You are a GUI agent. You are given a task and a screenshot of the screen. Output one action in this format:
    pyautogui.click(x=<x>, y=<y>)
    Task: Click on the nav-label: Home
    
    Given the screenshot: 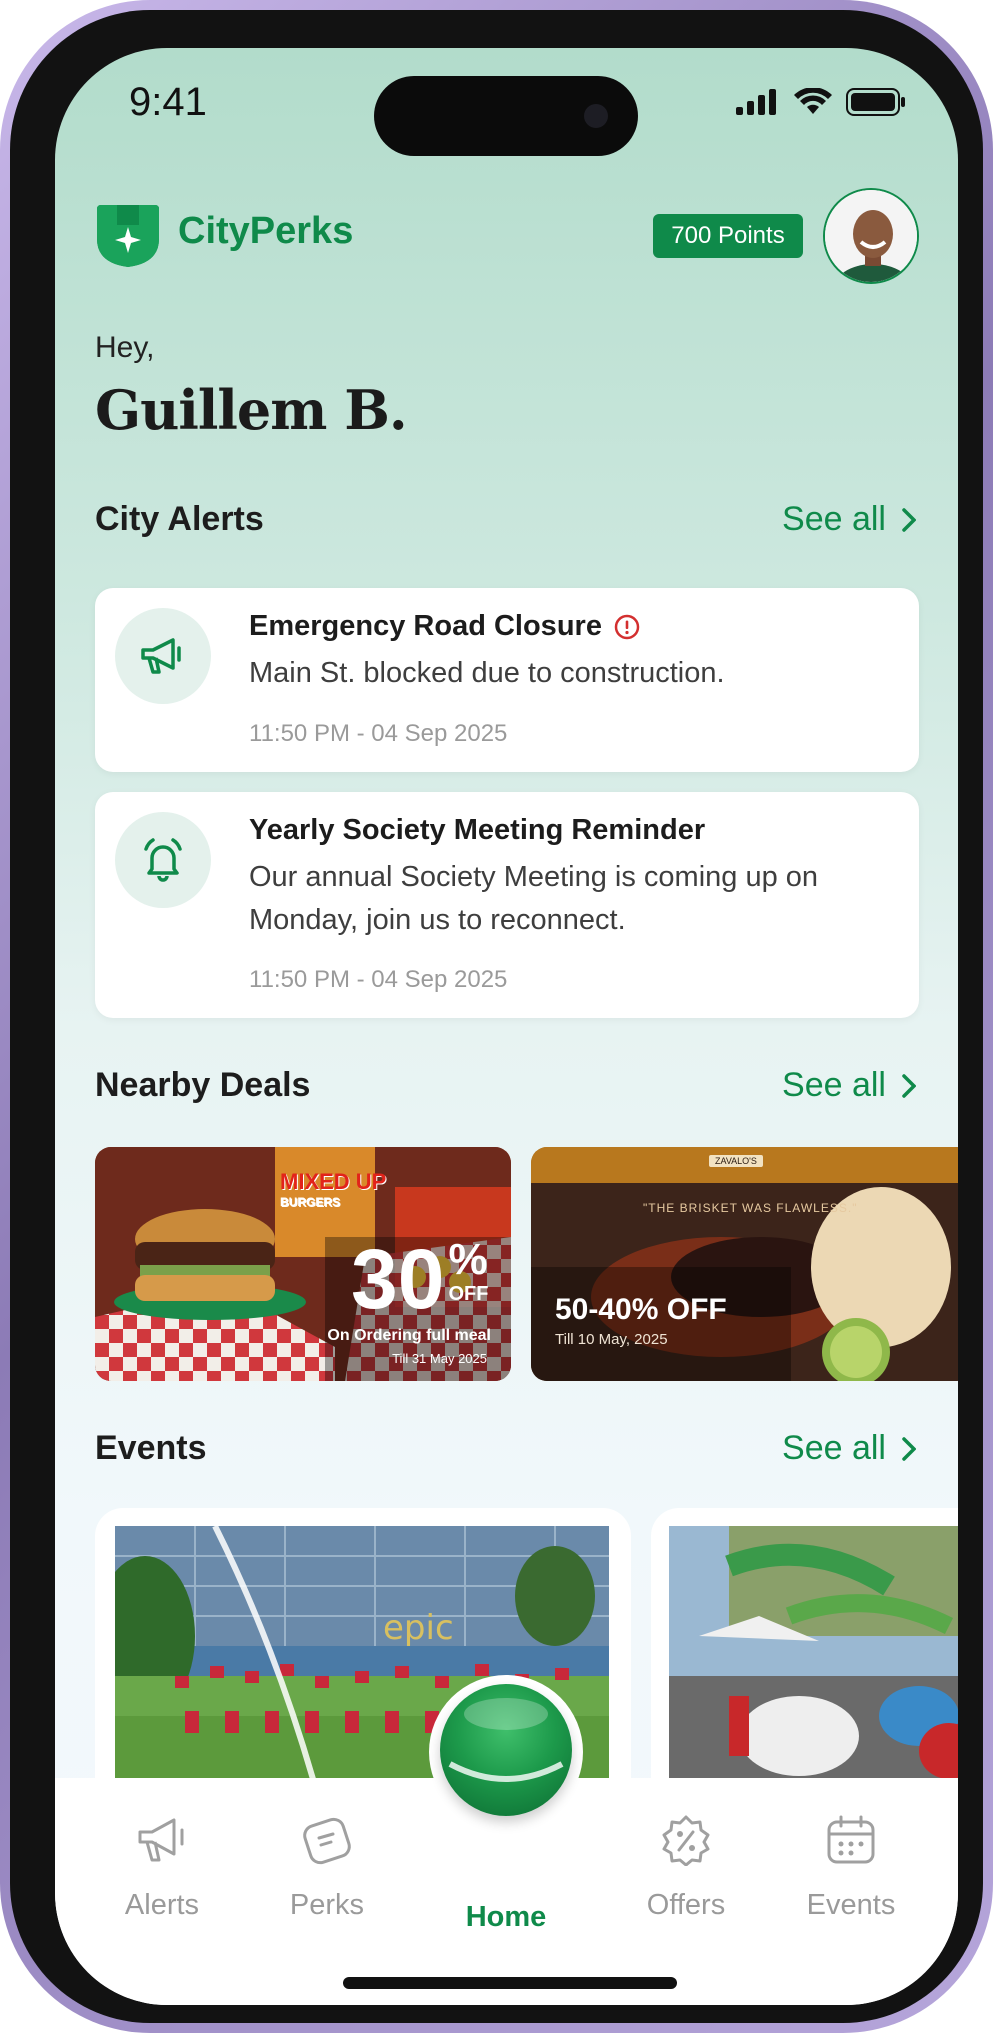 What is the action you would take?
    pyautogui.click(x=506, y=1917)
    